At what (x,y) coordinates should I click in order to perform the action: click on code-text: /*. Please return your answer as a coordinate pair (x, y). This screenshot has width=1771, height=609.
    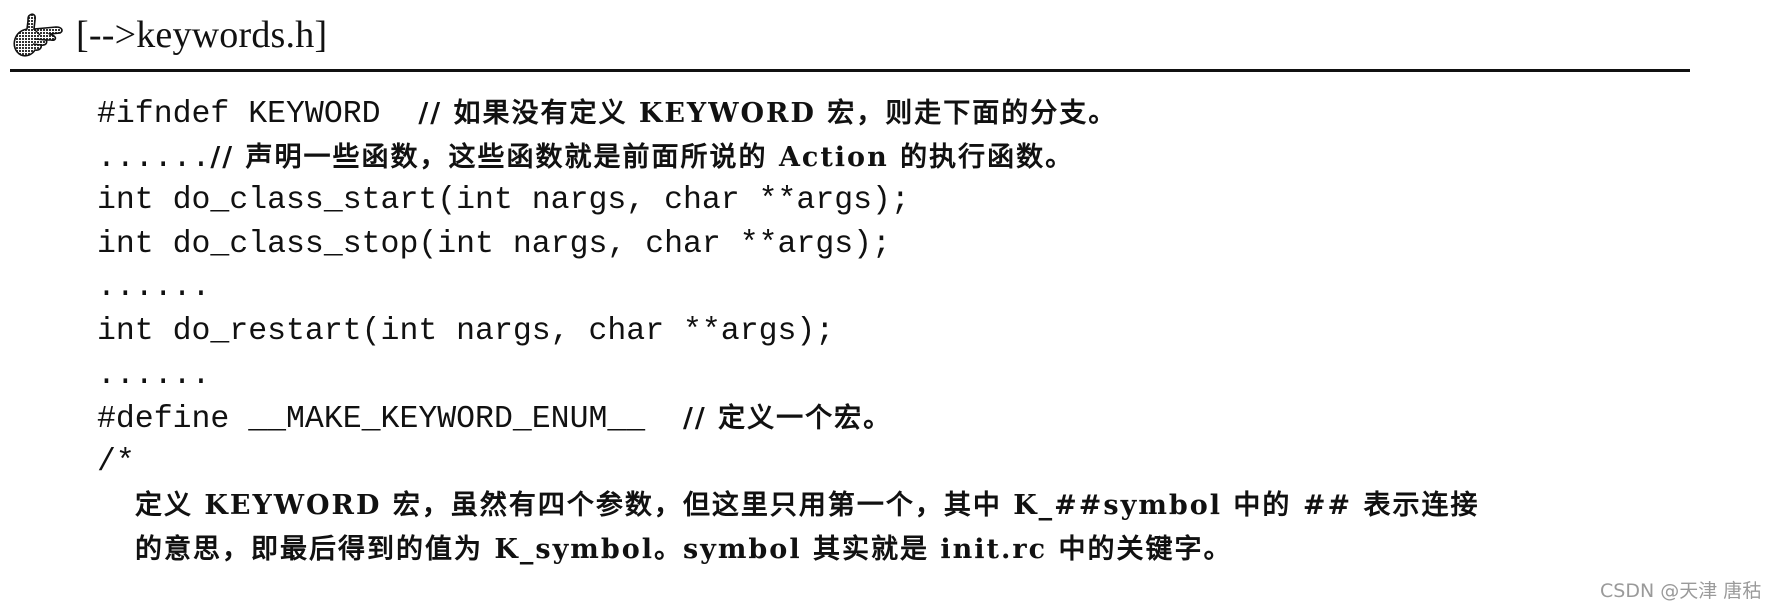
    Looking at the image, I should click on (116, 462).